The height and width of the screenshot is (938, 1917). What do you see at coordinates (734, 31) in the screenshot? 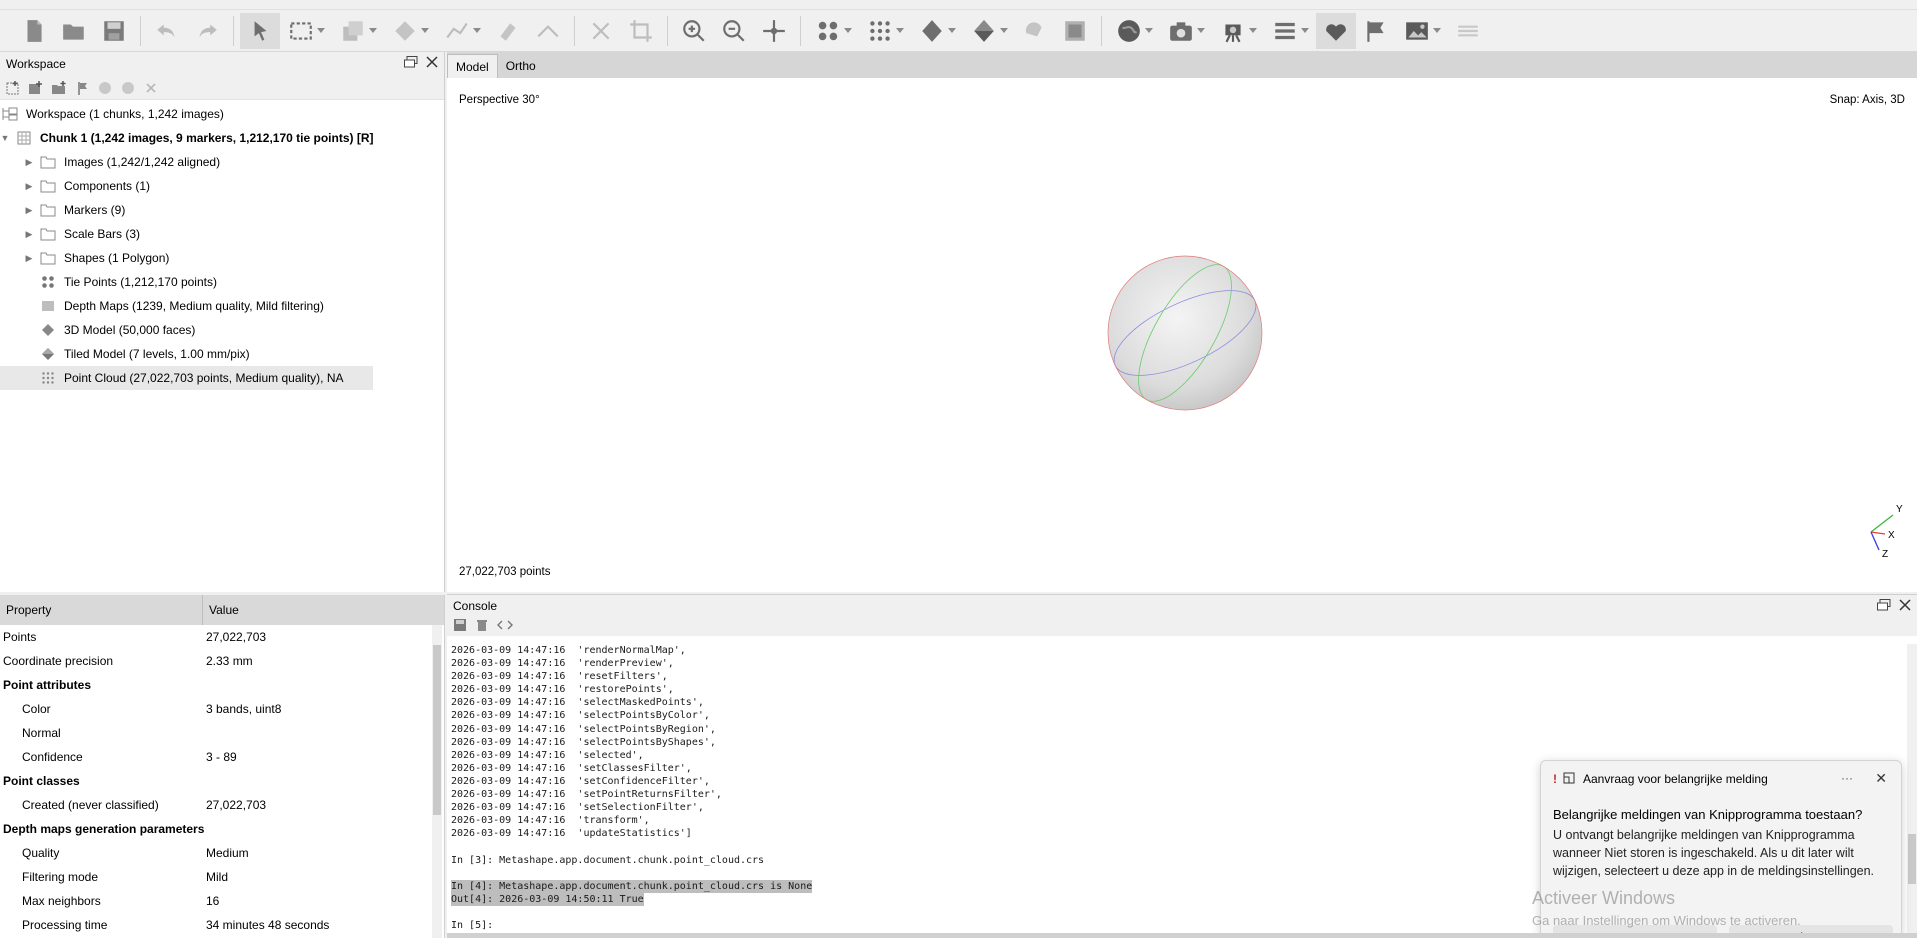
I see `zoom-out-icon` at bounding box center [734, 31].